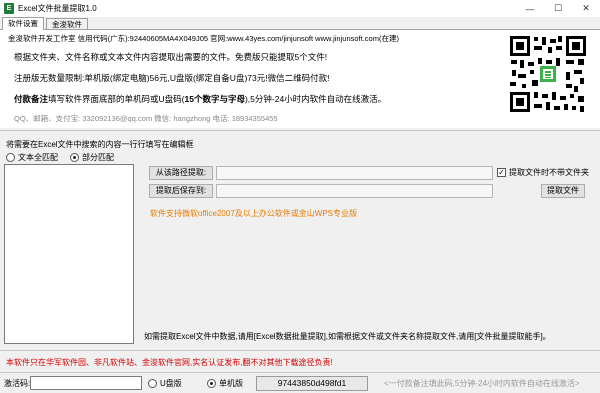 This screenshot has height=393, width=600. I want to click on payment-note-end: ),5分钟-24小时内软件自动在线激活。, so click(315, 99).